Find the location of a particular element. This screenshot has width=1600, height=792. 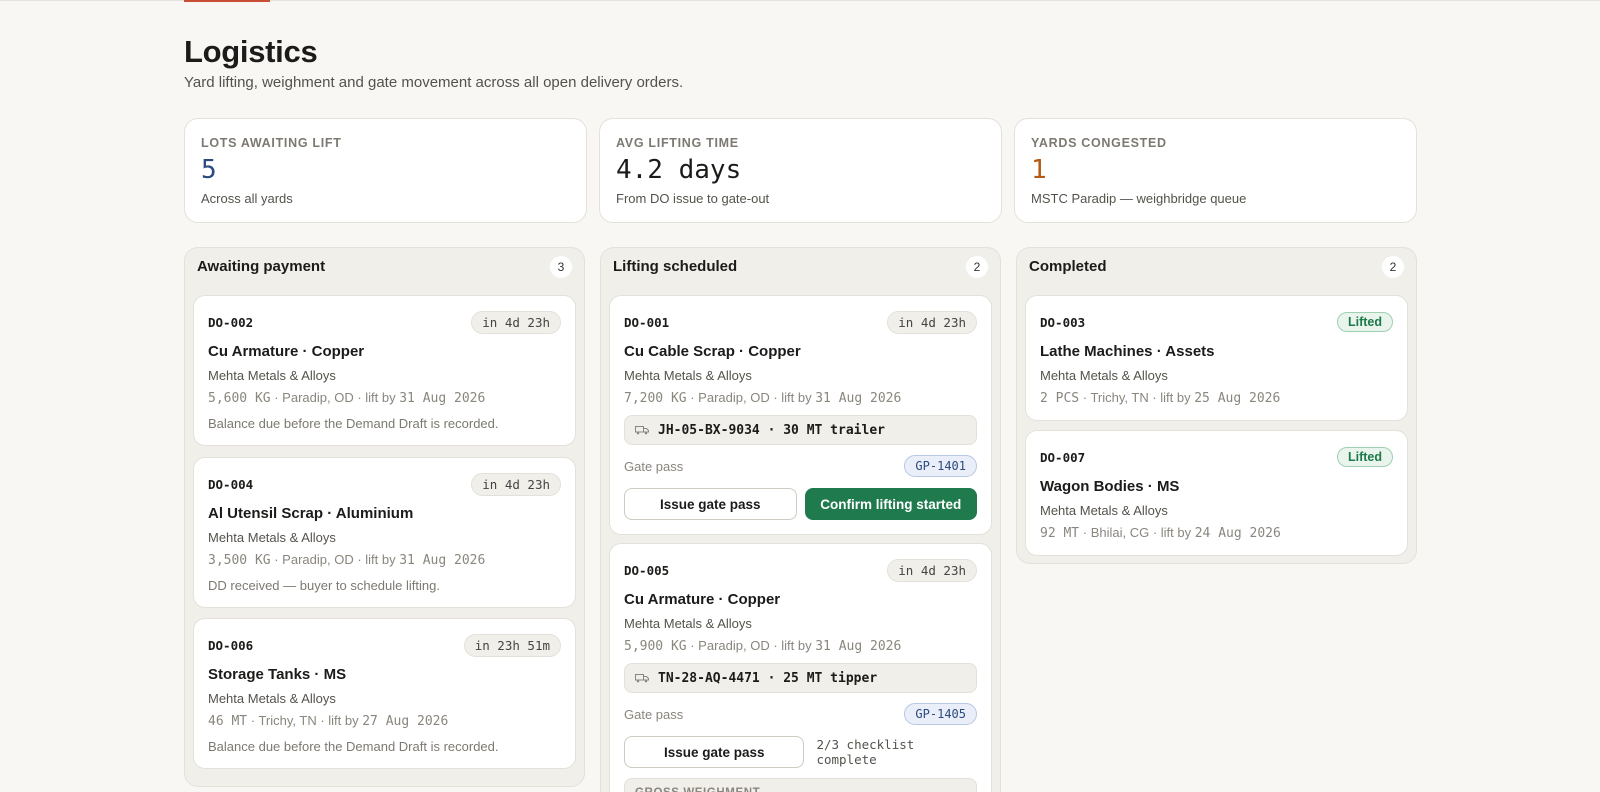

gate-pass-badge: GP-1405 is located at coordinates (940, 714).